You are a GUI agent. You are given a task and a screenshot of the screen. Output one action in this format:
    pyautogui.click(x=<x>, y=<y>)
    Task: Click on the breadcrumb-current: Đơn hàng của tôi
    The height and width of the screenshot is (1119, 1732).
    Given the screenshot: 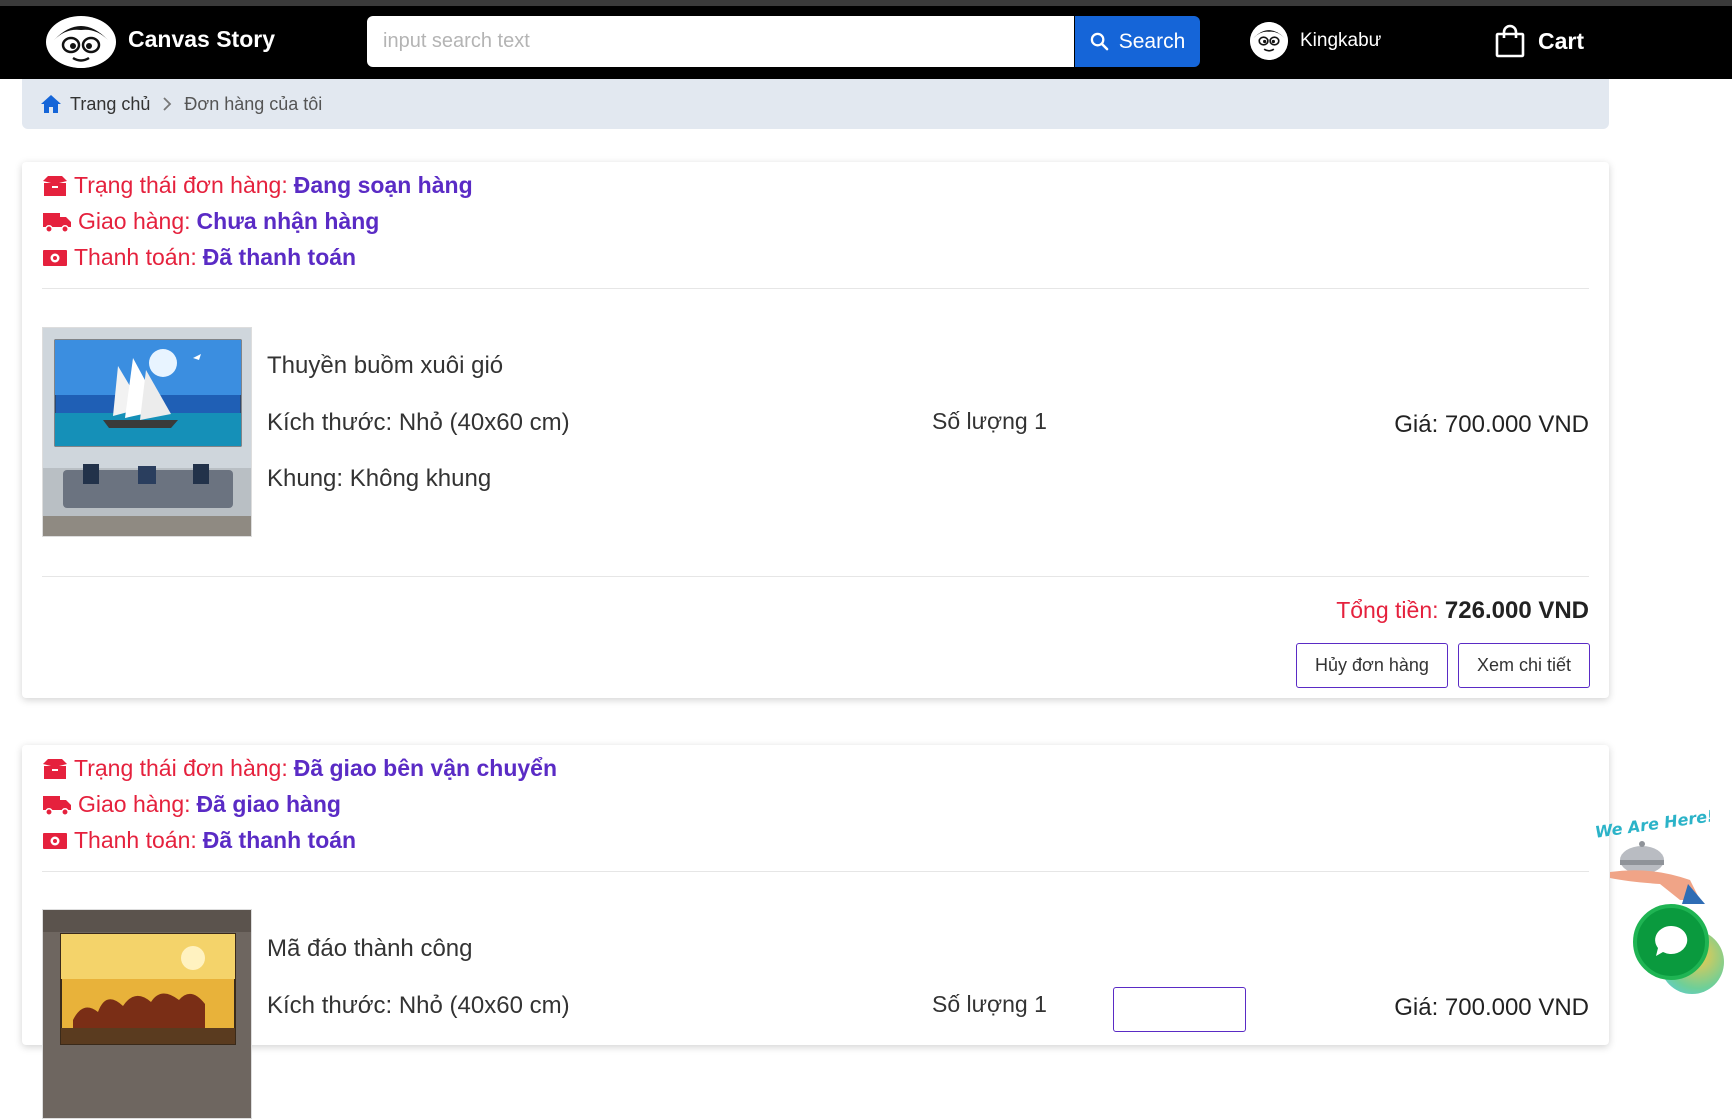 What is the action you would take?
    pyautogui.click(x=253, y=103)
    